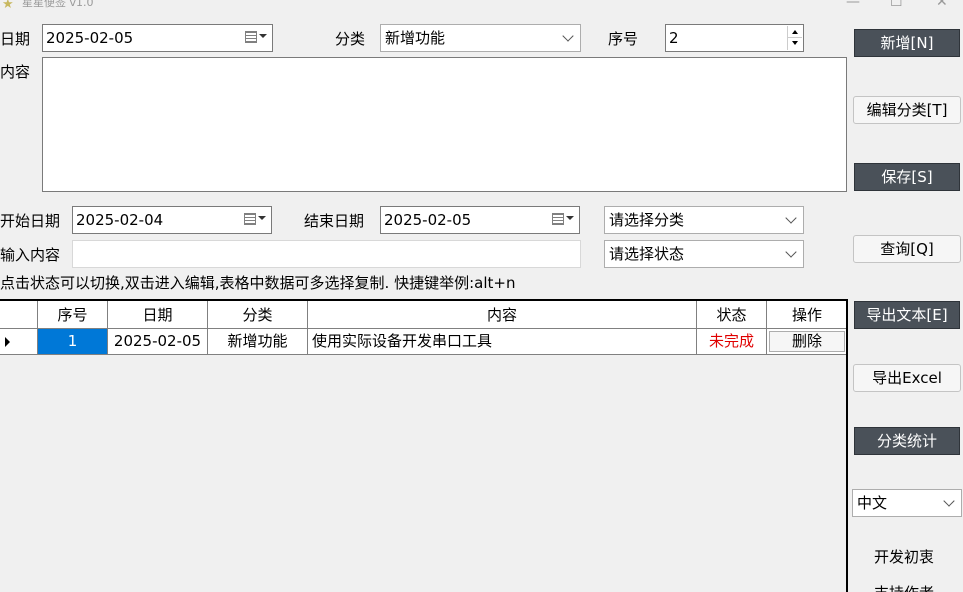 This screenshot has height=592, width=963. Describe the element at coordinates (157, 38) in the screenshot. I see `date-picker: 2025-02-05` at that location.